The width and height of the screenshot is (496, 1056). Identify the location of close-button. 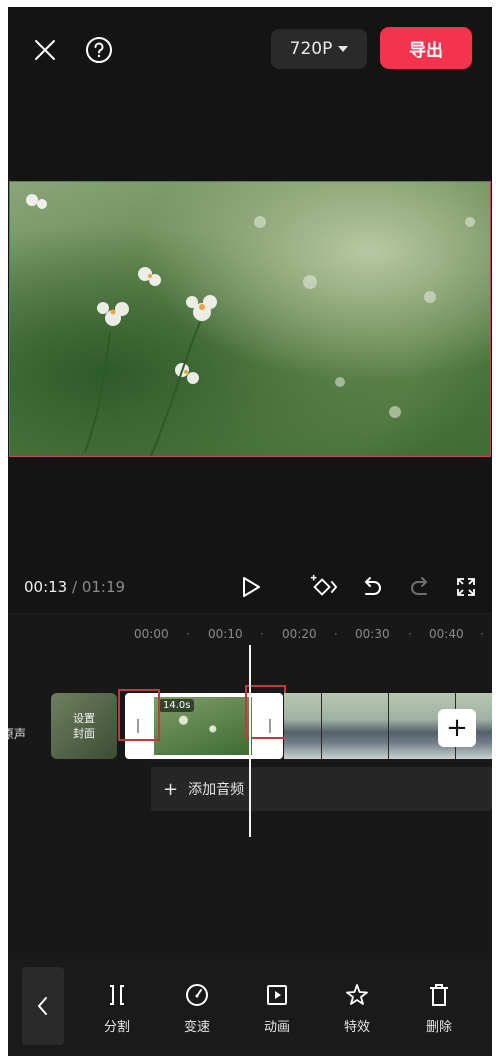
(45, 50).